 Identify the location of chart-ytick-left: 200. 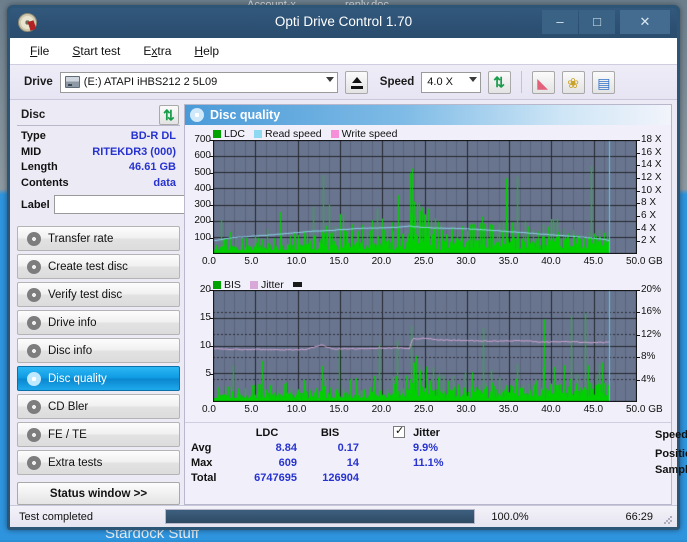
(202, 221).